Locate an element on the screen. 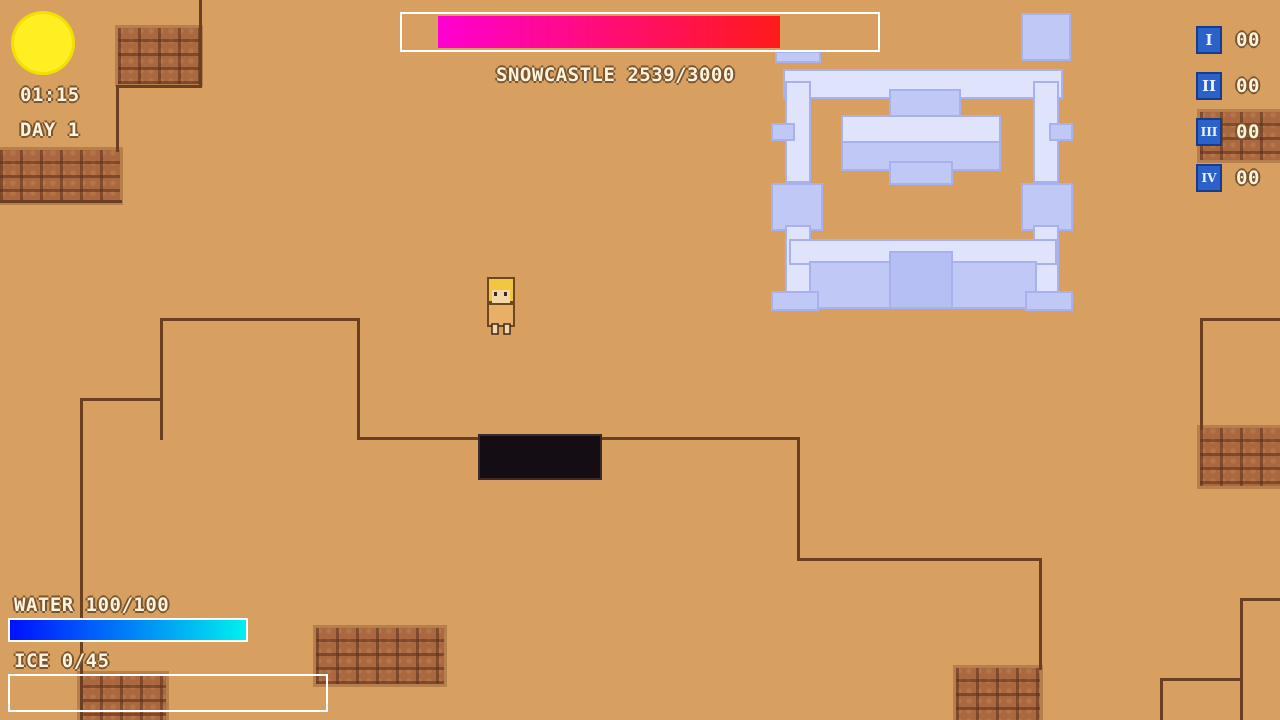 The image size is (1280, 720). inventory-slot: III 00 is located at coordinates (1238, 134).